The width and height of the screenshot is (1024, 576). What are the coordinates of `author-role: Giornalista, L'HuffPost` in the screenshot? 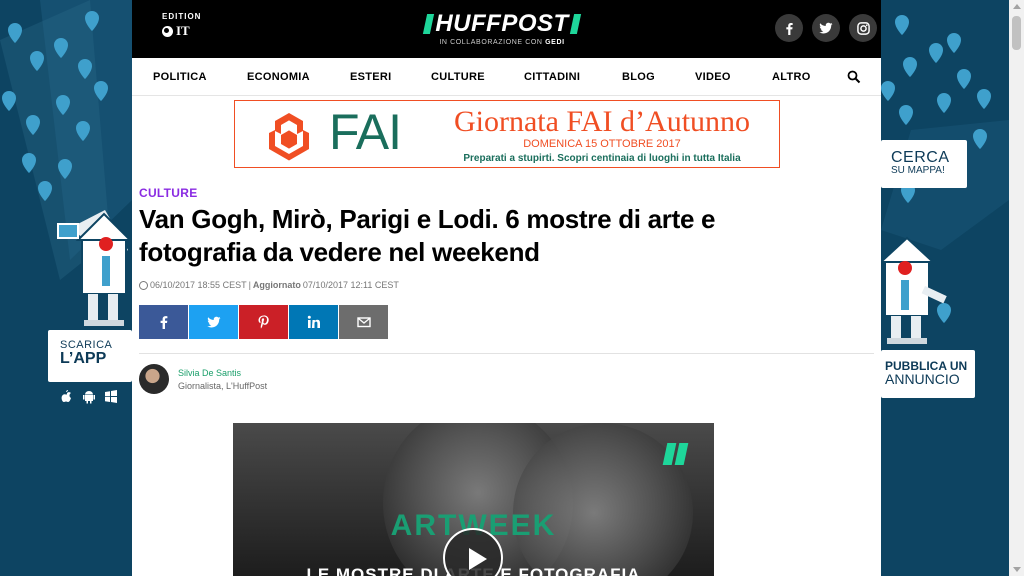 It's located at (223, 385).